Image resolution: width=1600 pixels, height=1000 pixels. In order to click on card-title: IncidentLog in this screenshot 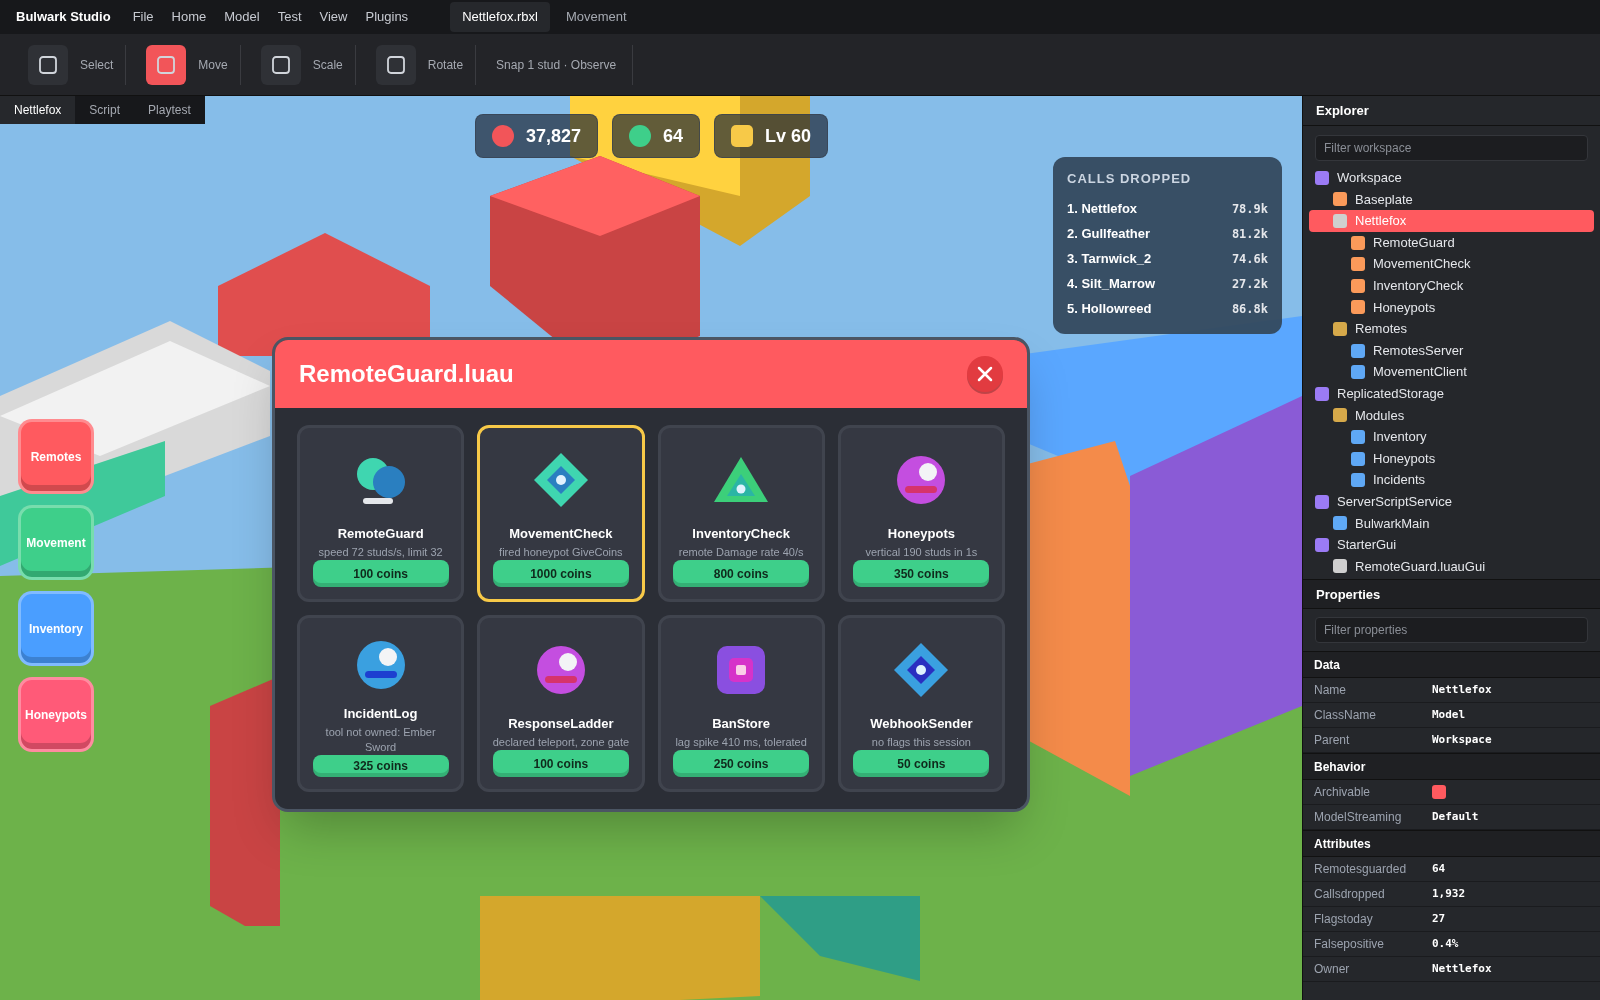, I will do `click(380, 714)`.